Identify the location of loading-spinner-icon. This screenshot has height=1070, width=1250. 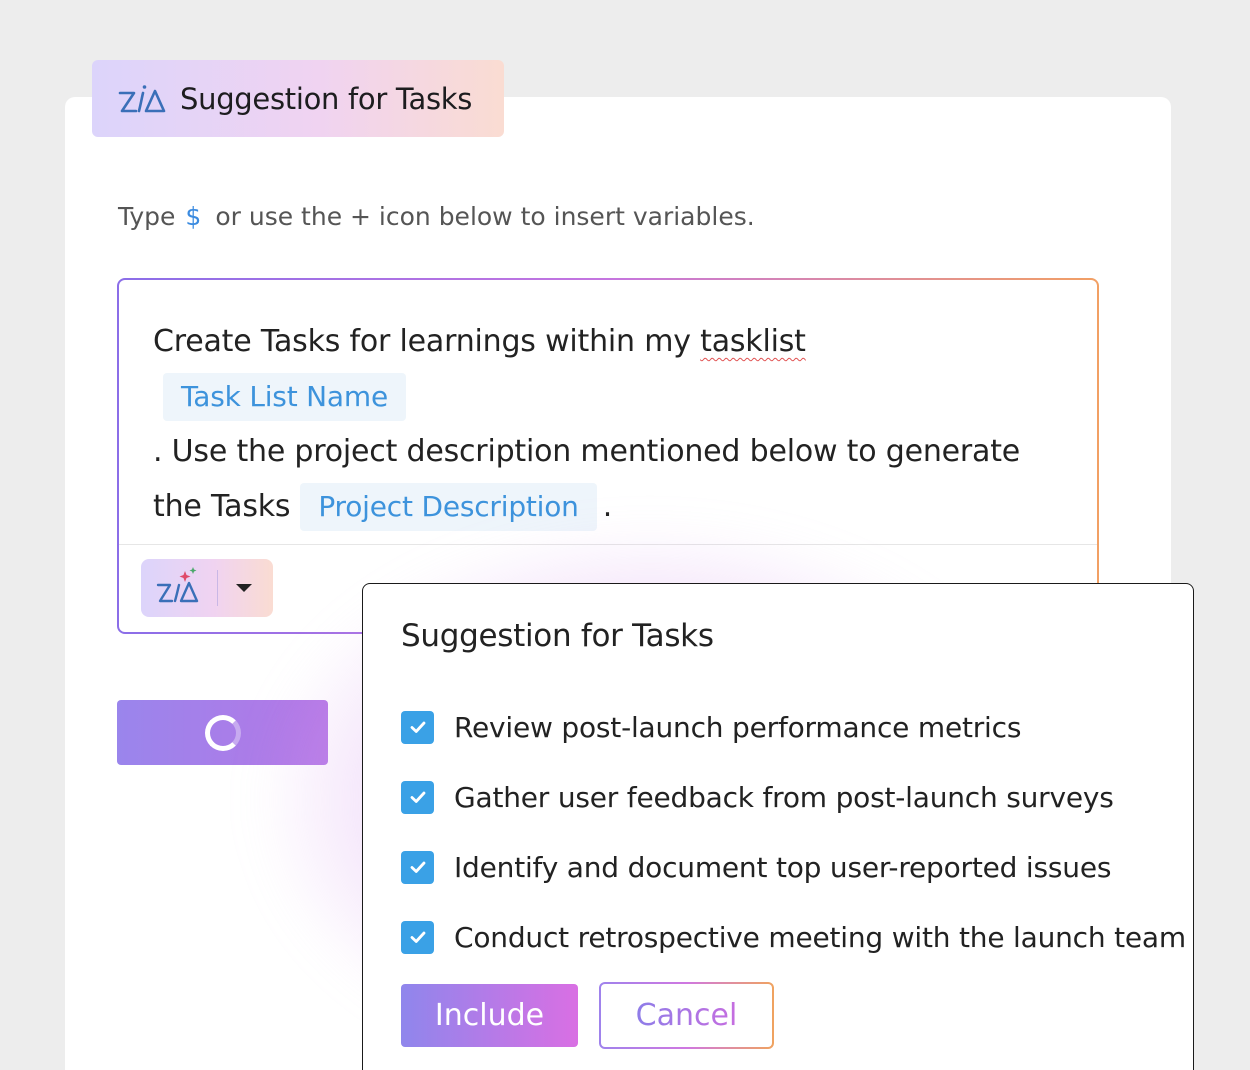
(222, 732).